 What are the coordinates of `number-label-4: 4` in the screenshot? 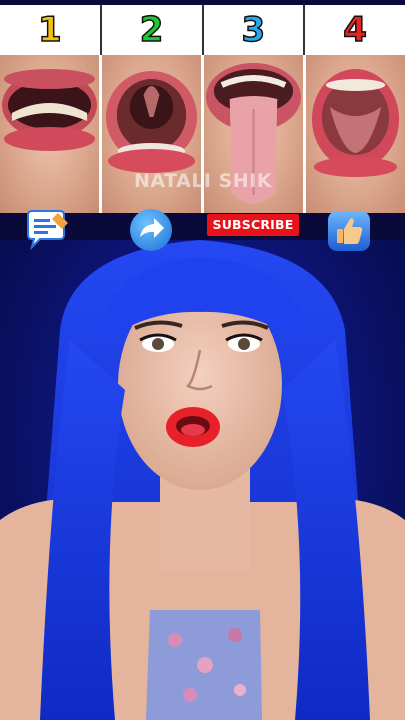 It's located at (355, 30).